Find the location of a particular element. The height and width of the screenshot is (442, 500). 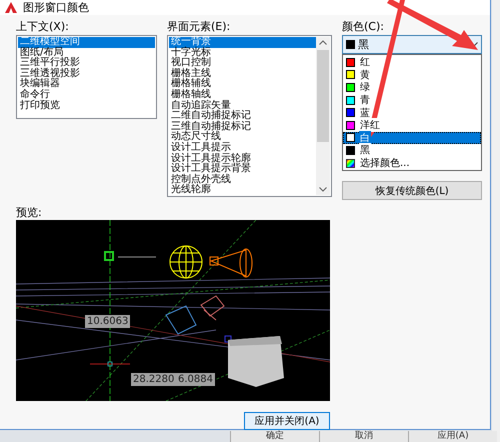

element-item: 栅格轴线 is located at coordinates (242, 95).